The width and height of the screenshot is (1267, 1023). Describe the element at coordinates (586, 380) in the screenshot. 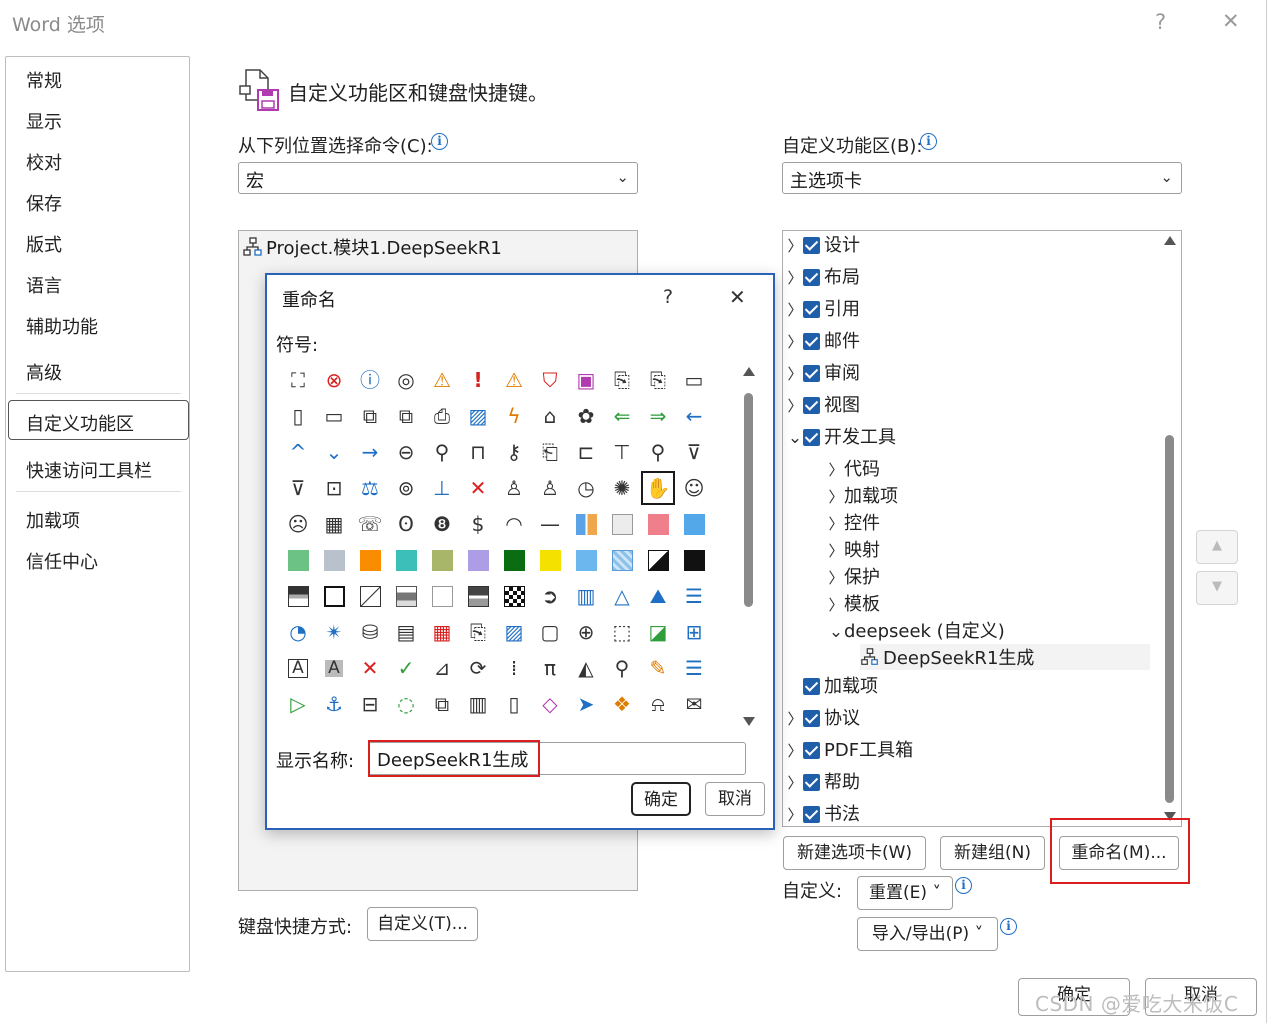

I see `save-disk-icon: ▣` at that location.